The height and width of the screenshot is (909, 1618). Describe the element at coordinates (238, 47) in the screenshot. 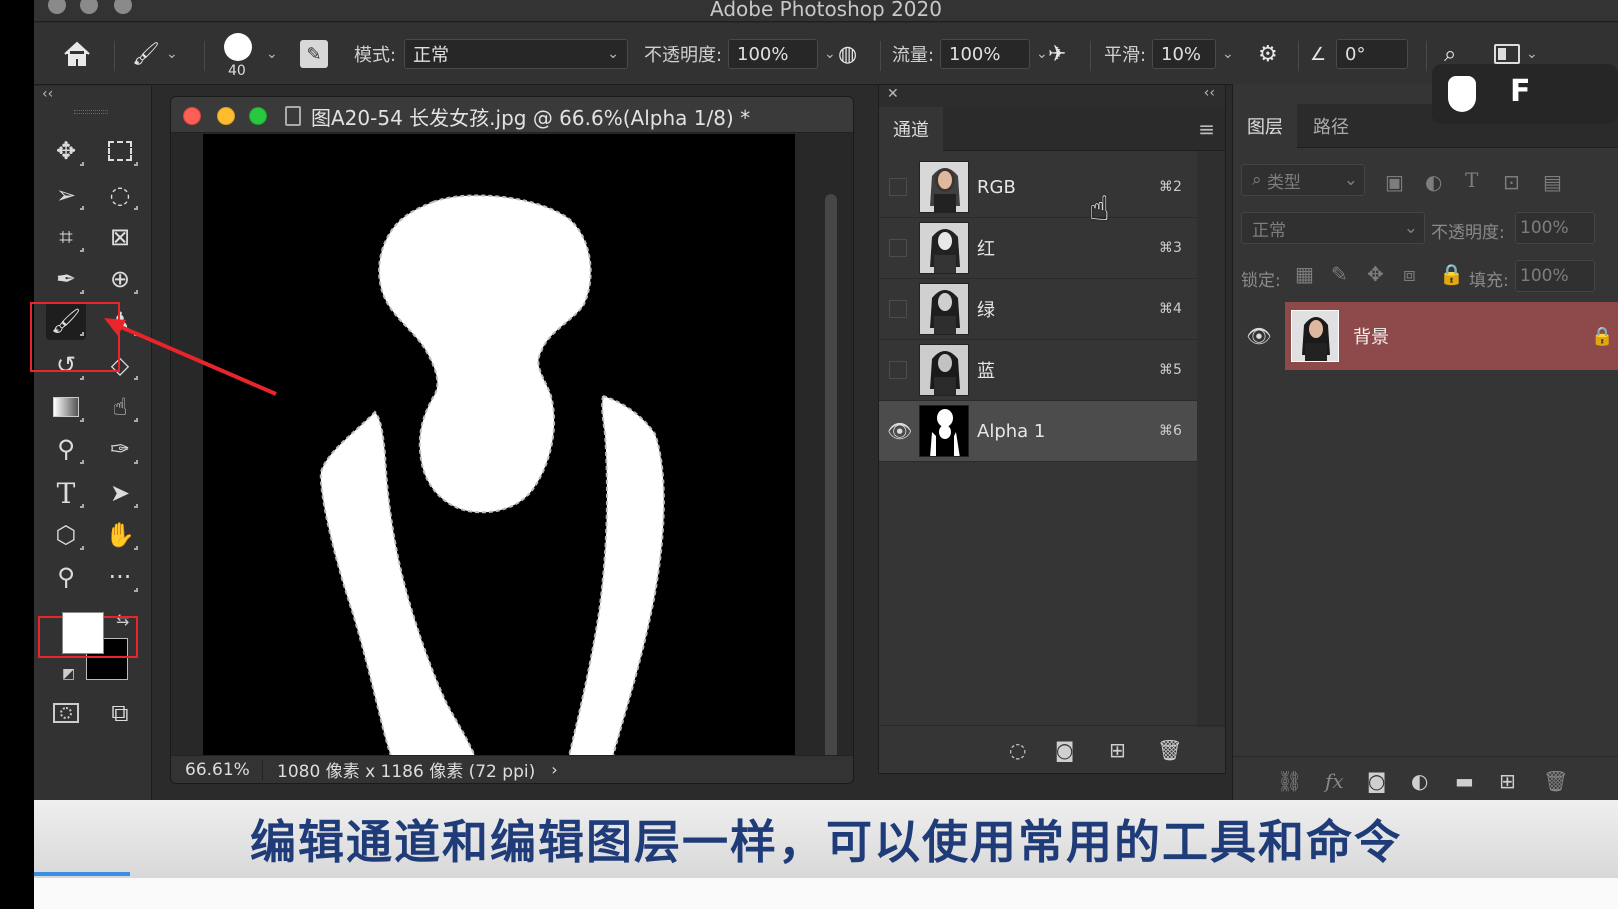

I see `brush-size-preview` at that location.